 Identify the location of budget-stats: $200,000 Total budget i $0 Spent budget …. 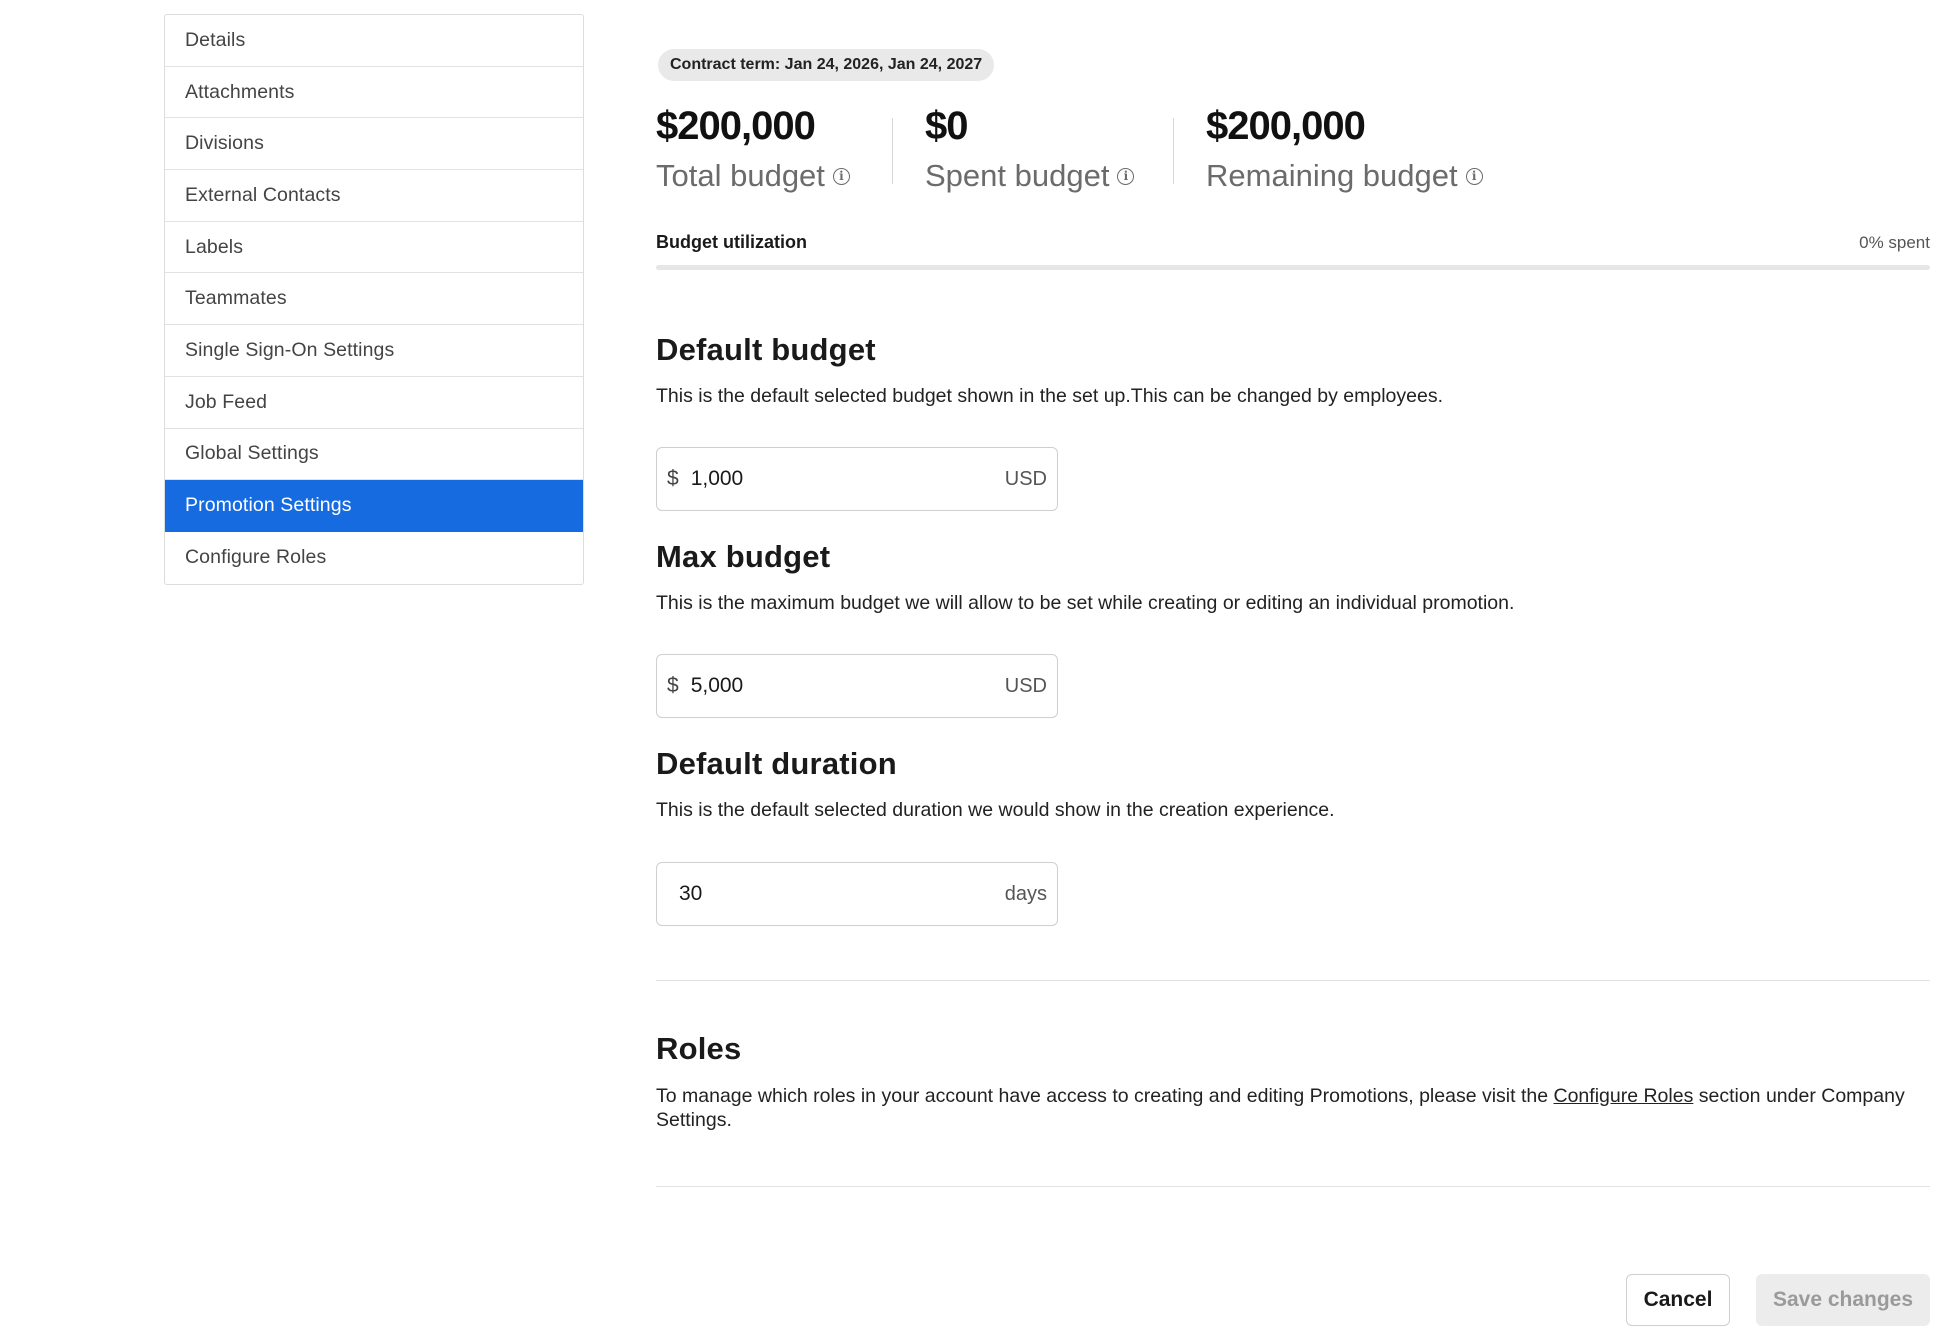
(1069, 148).